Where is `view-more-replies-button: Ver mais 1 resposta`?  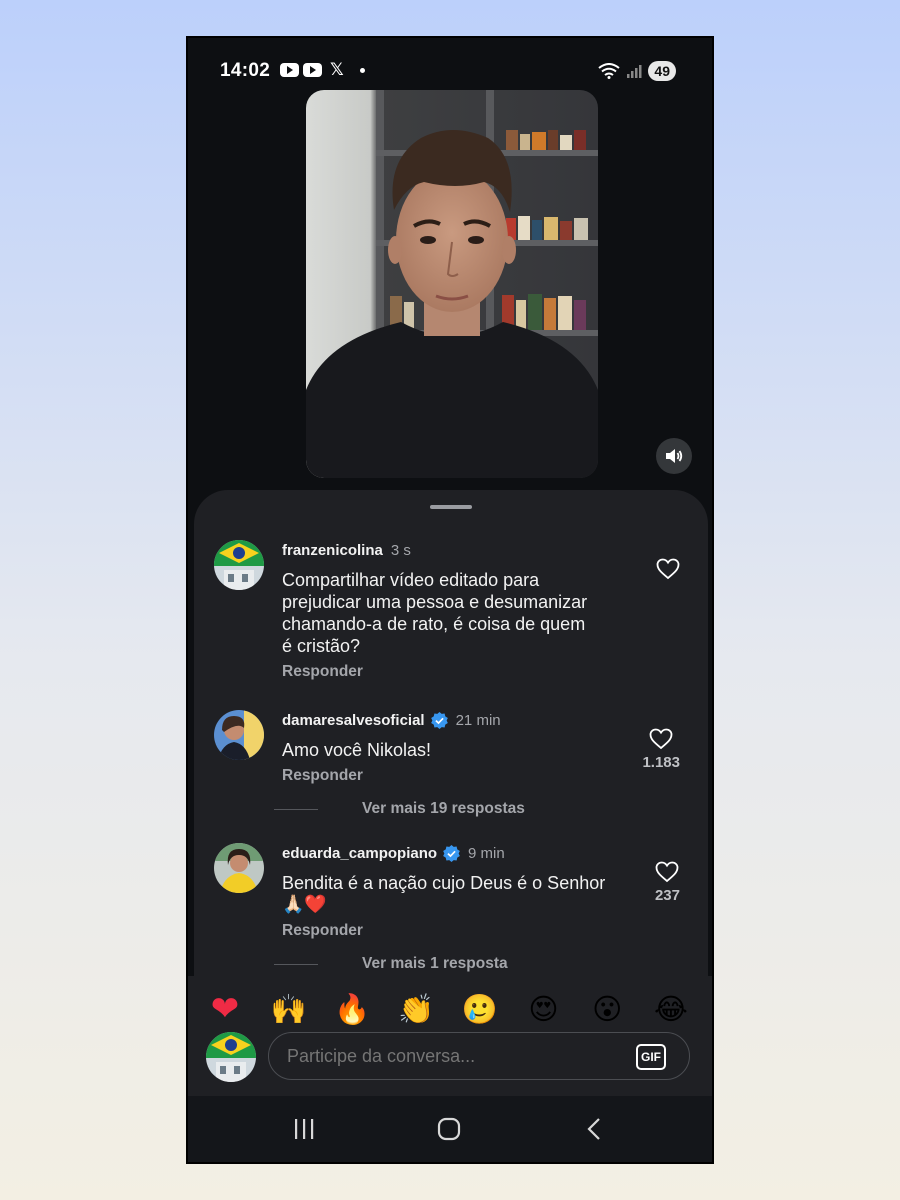 view-more-replies-button: Ver mais 1 resposta is located at coordinates (391, 964).